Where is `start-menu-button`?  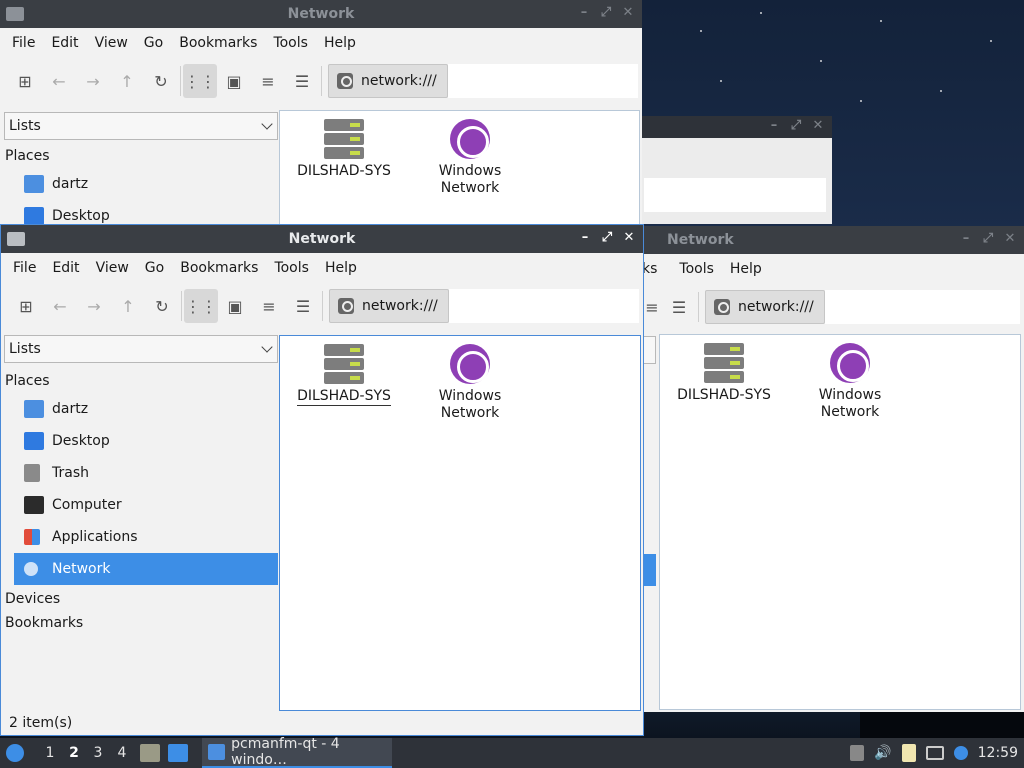
start-menu-button is located at coordinates (15, 753).